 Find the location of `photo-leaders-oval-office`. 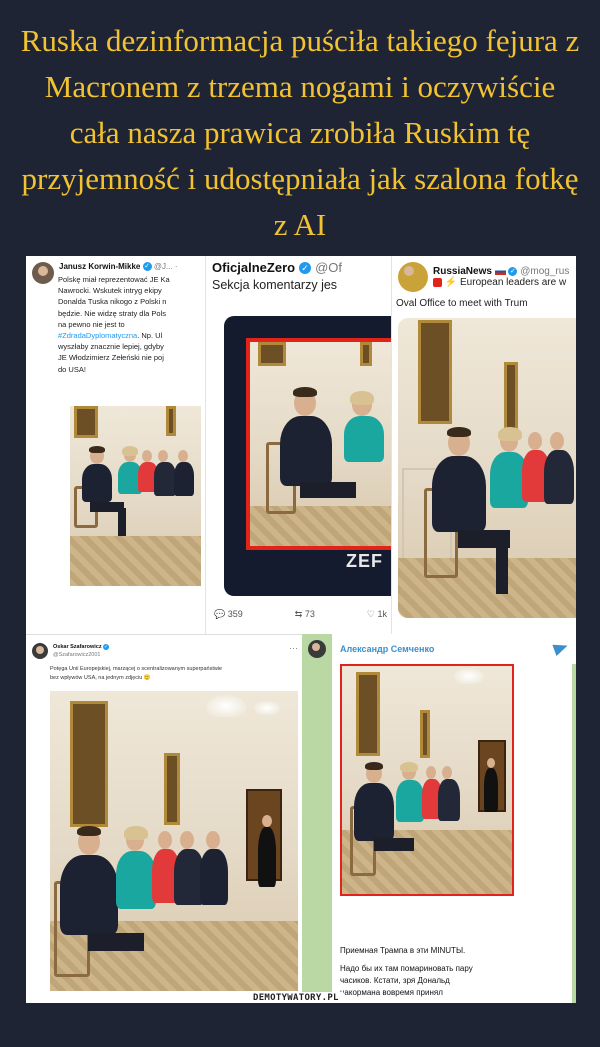

photo-leaders-oval-office is located at coordinates (487, 468).